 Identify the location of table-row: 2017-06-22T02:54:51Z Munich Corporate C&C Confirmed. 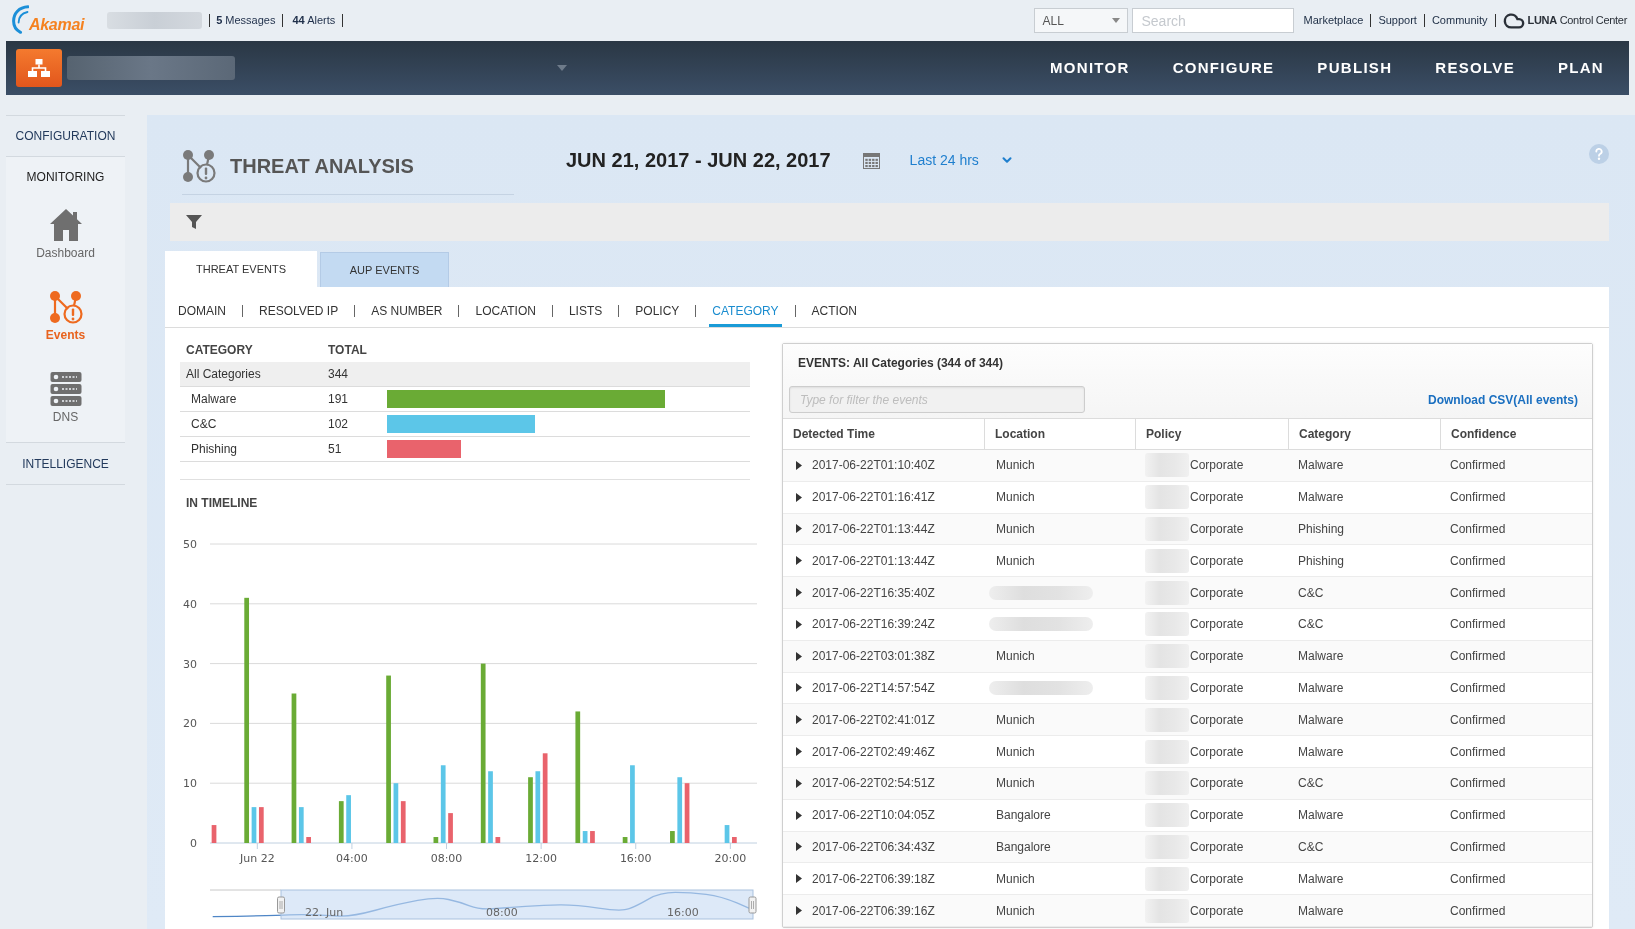
(1187, 783).